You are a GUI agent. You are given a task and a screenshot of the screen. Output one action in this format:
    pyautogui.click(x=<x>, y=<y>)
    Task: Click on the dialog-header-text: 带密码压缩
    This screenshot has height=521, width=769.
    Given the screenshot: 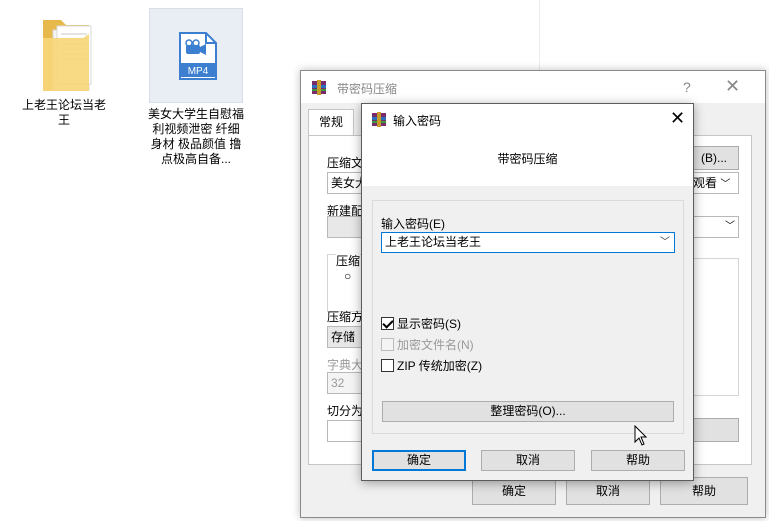 What is the action you would take?
    pyautogui.click(x=527, y=159)
    